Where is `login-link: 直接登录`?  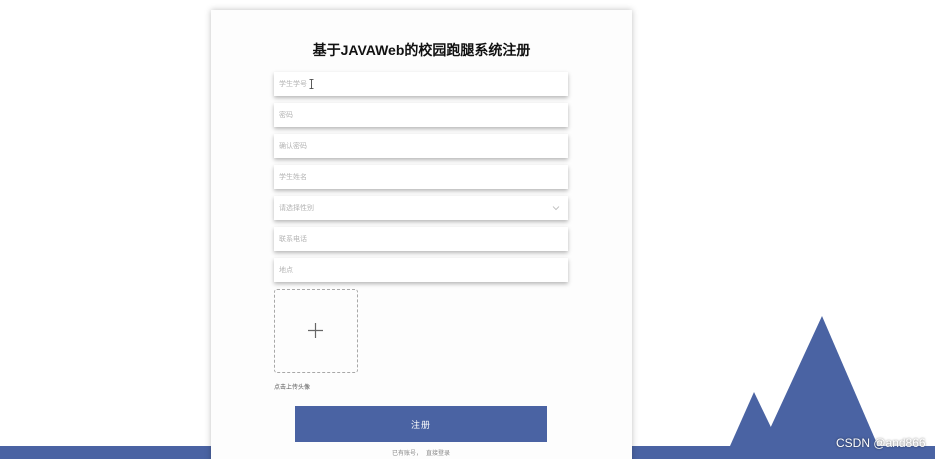
login-link: 直接登录 is located at coordinates (438, 454).